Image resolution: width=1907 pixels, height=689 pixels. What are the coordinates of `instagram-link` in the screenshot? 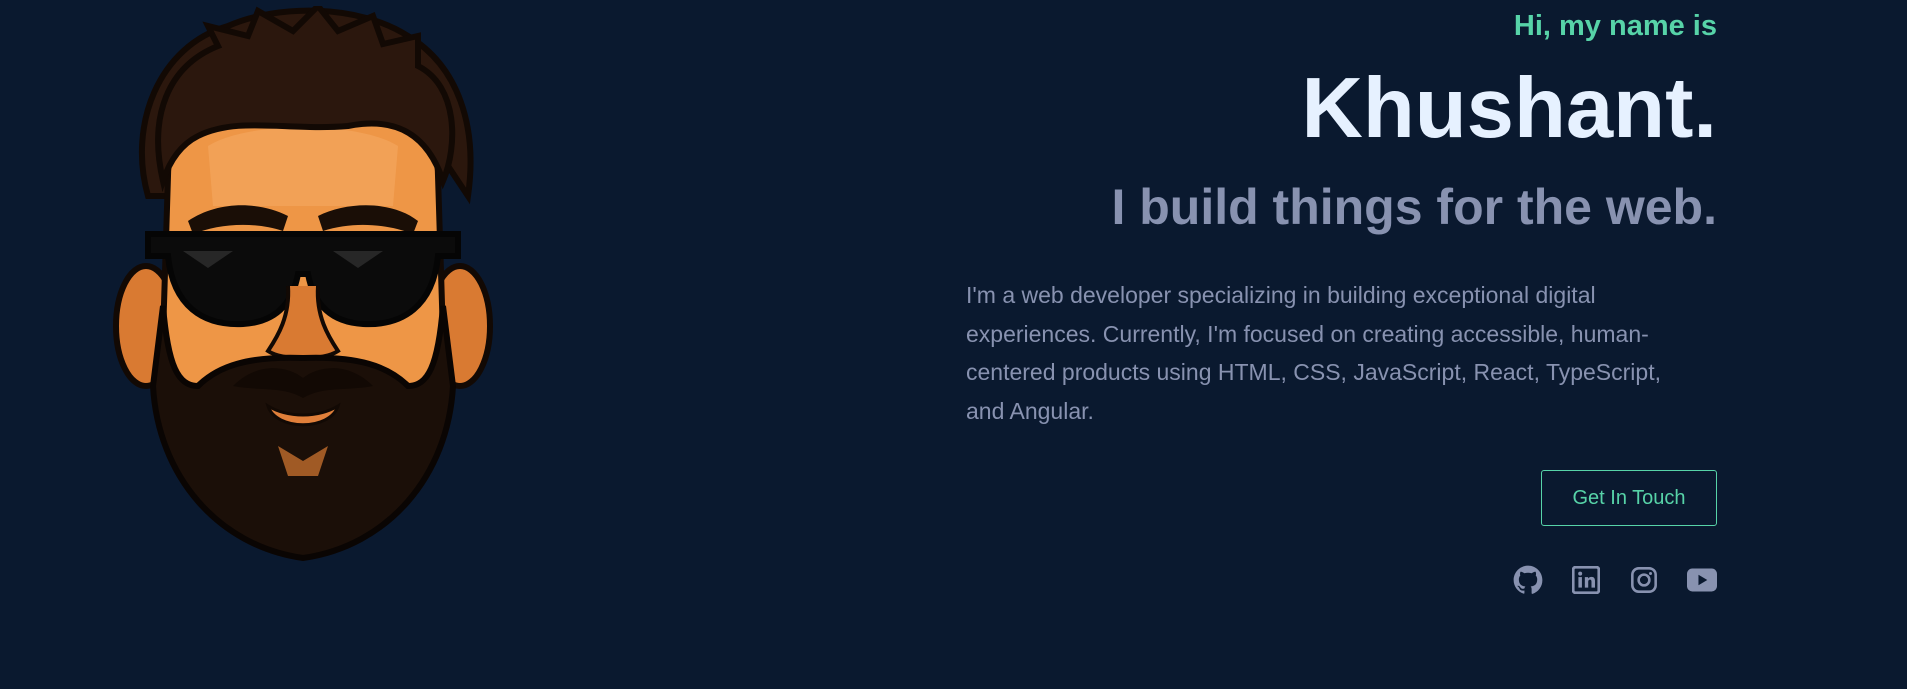 It's located at (1644, 580).